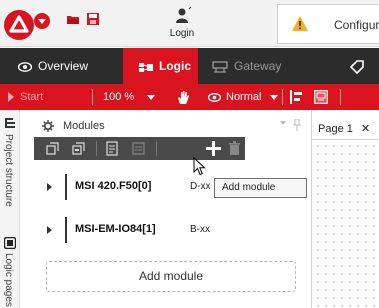 The image size is (379, 308). What do you see at coordinates (11, 97) in the screenshot?
I see `play-icon` at bounding box center [11, 97].